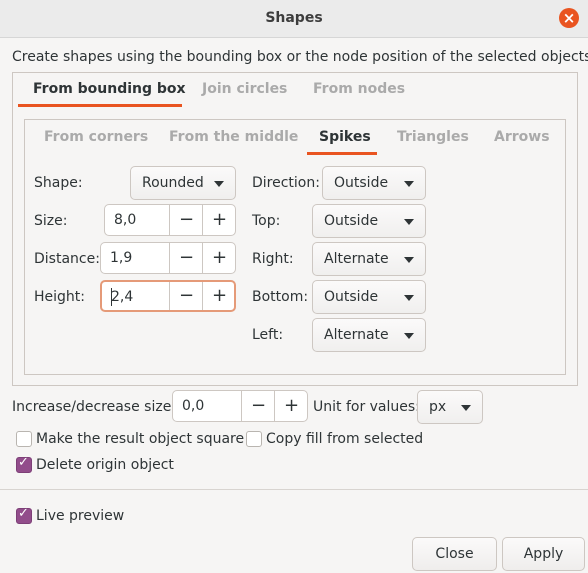 The width and height of the screenshot is (588, 573). I want to click on increase-decrease-label: Increase/decrease size:, so click(94, 407).